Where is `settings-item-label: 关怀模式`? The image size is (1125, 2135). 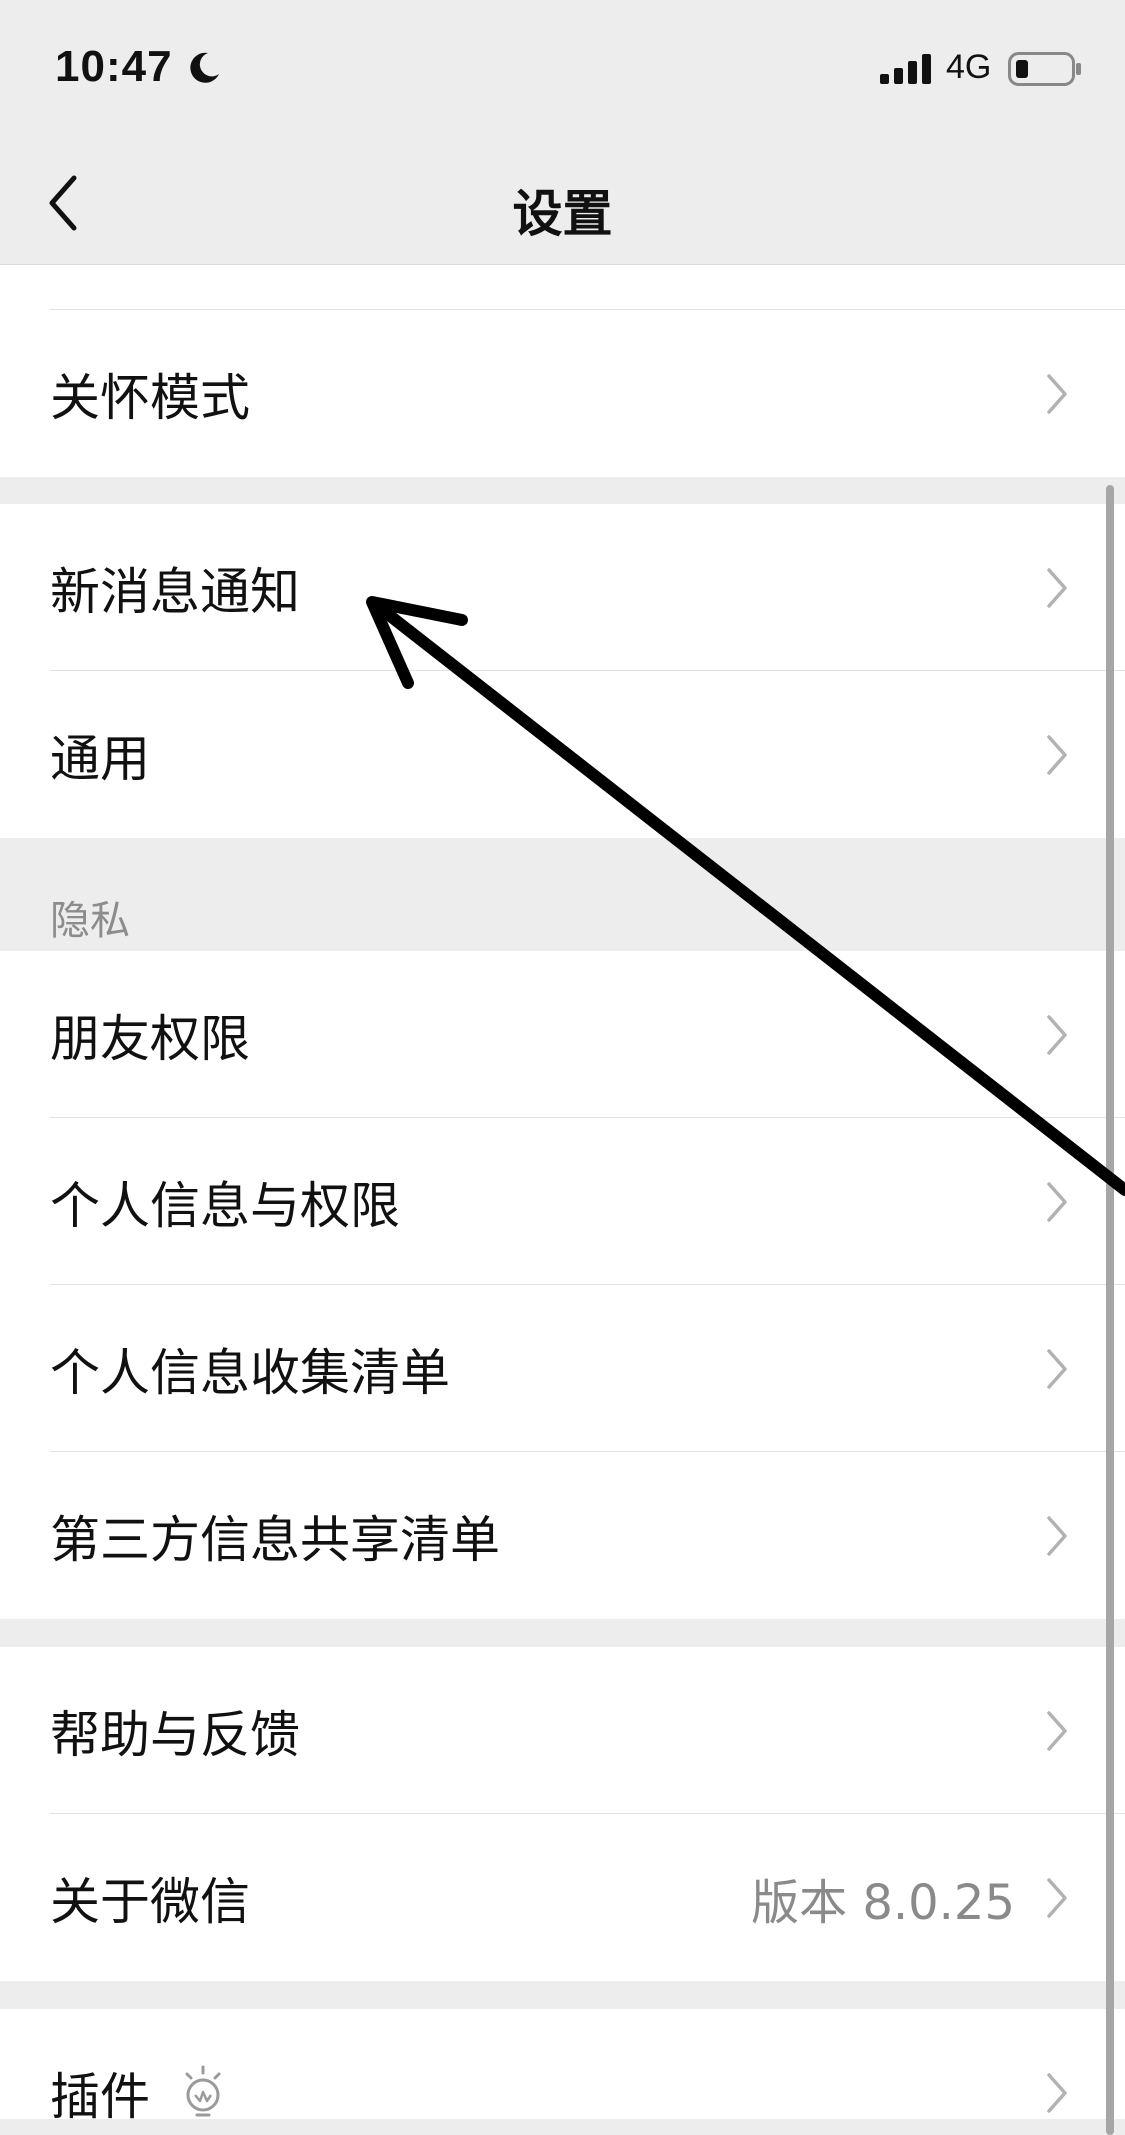
settings-item-label: 关怀模式 is located at coordinates (150, 397).